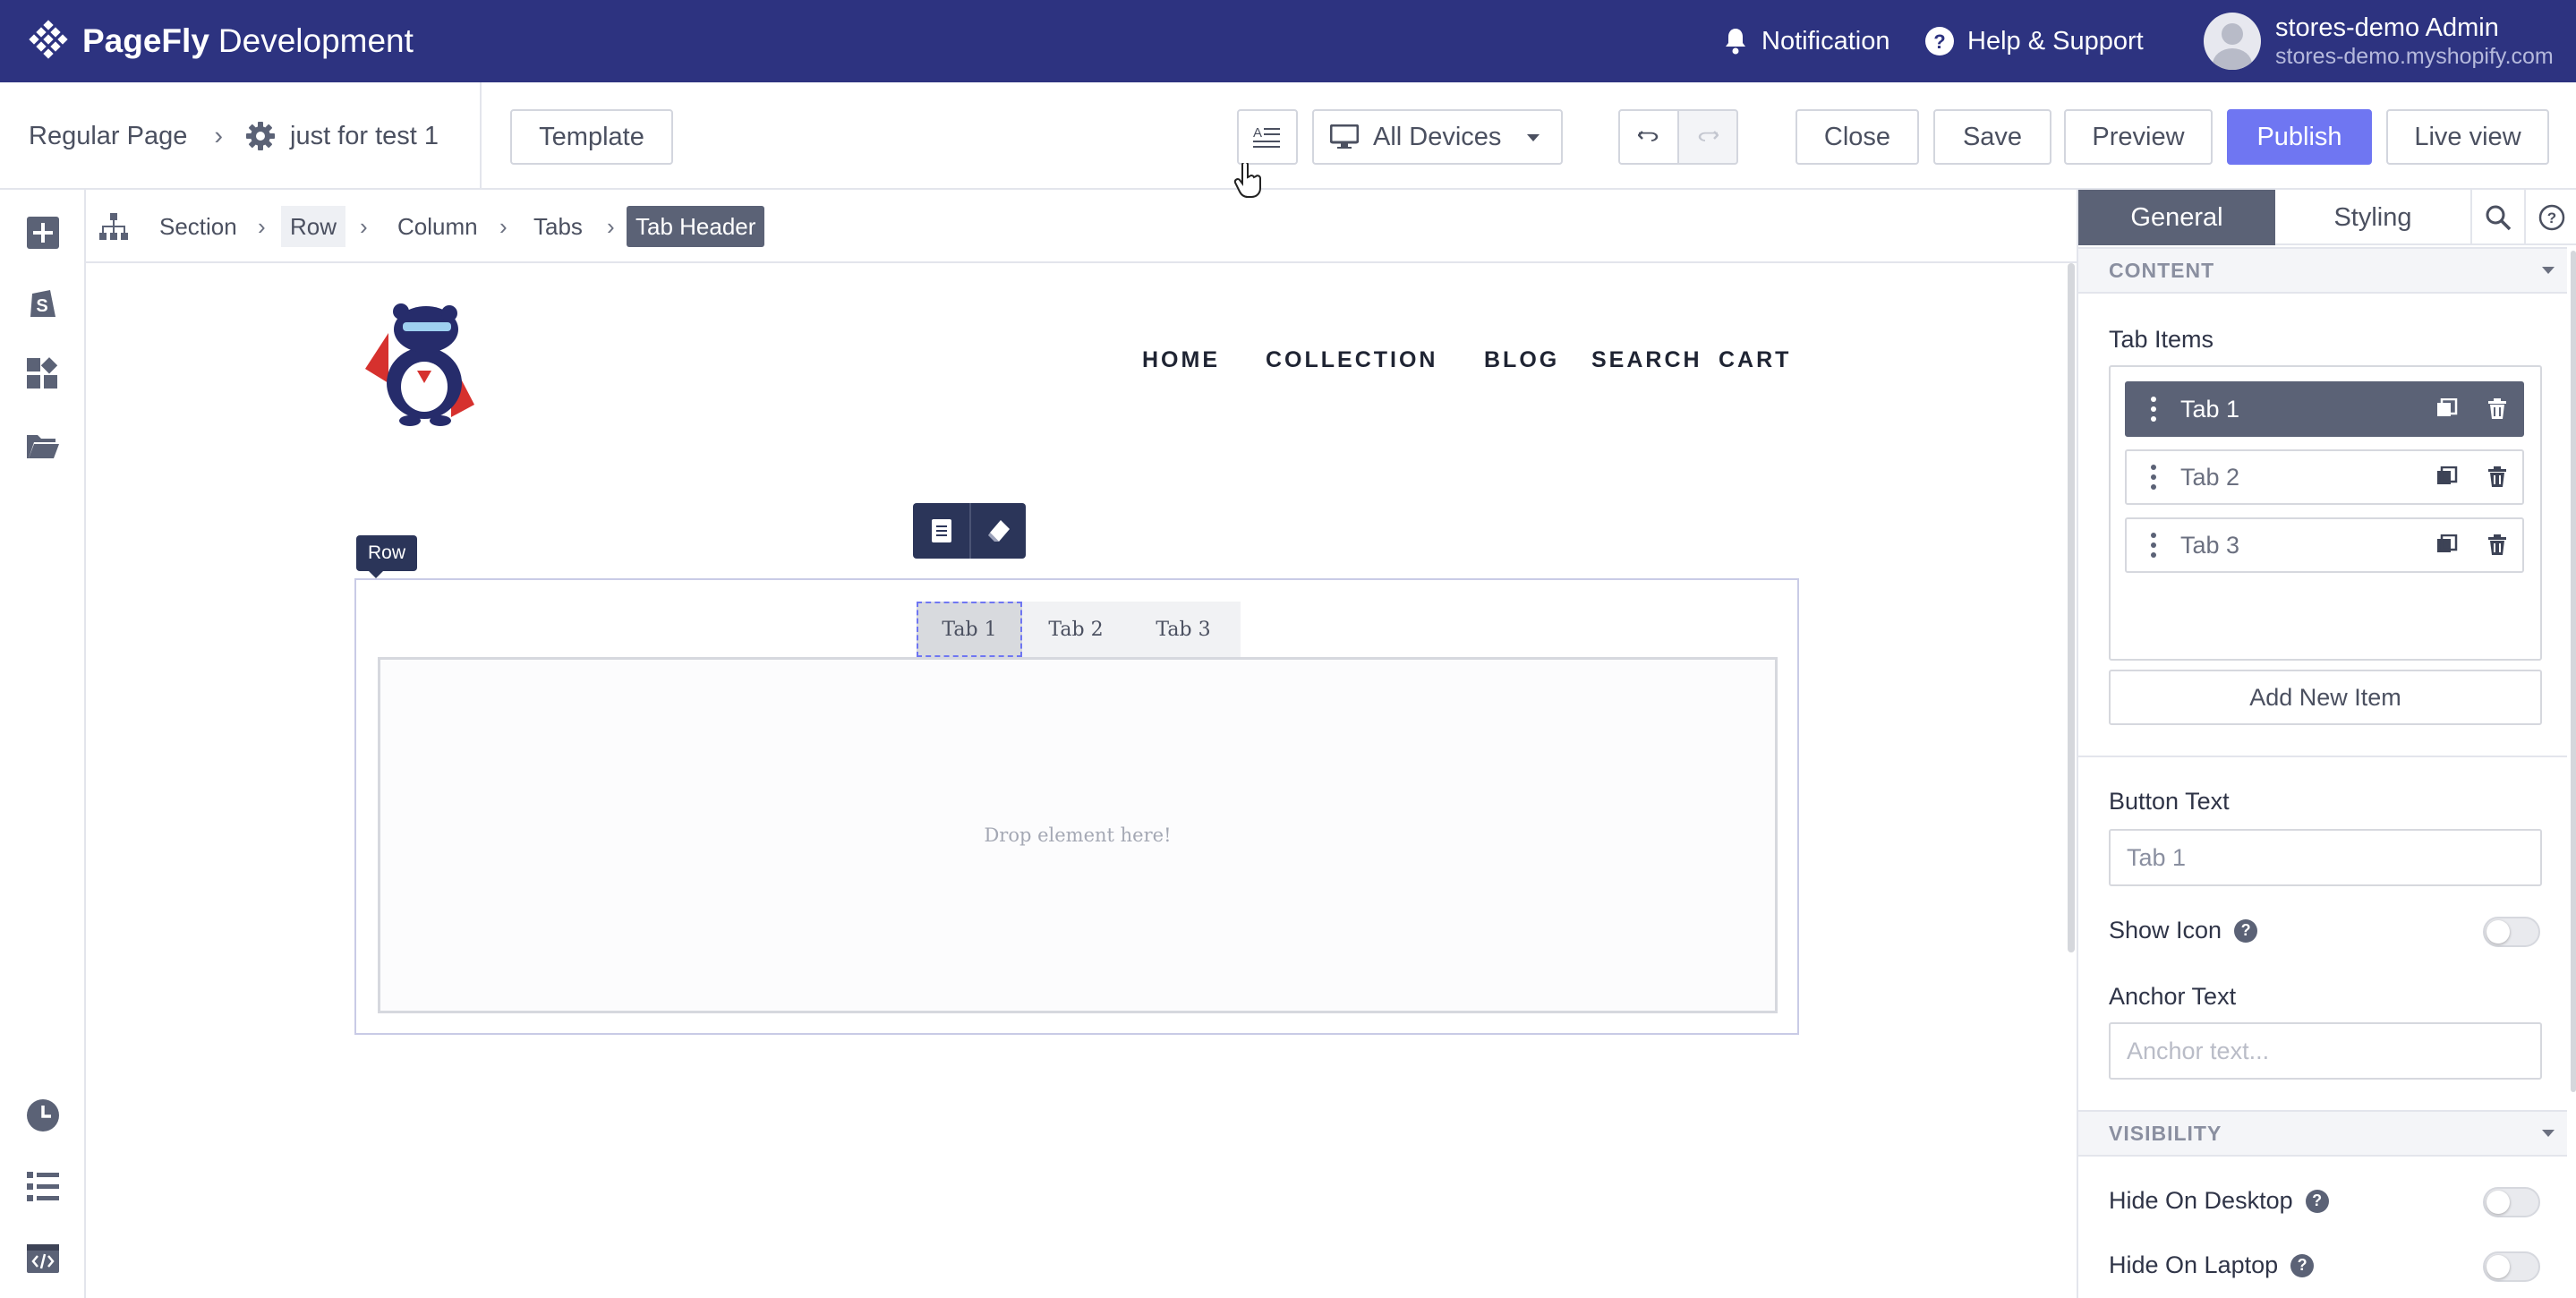 This screenshot has height=1298, width=2576. I want to click on list-item: Tab 1, so click(2324, 409).